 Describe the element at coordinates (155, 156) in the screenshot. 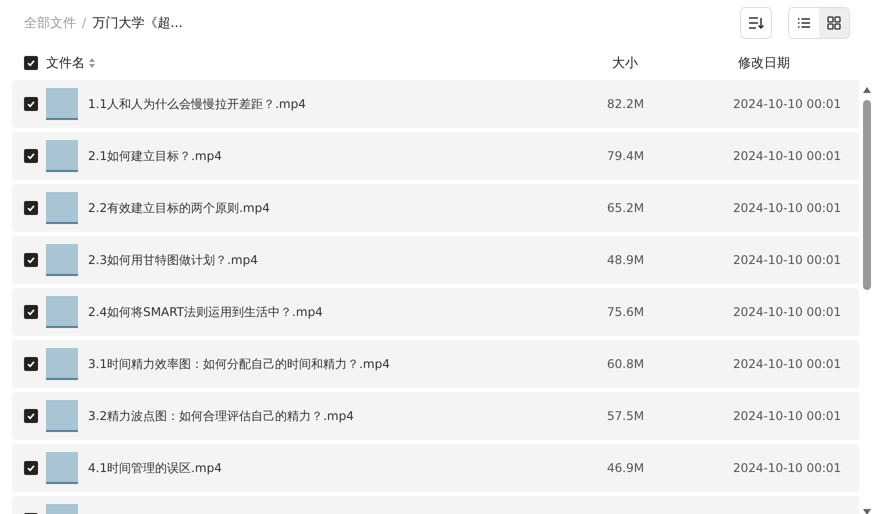

I see `file-name: 2.1如何建立目标？.mp4` at that location.